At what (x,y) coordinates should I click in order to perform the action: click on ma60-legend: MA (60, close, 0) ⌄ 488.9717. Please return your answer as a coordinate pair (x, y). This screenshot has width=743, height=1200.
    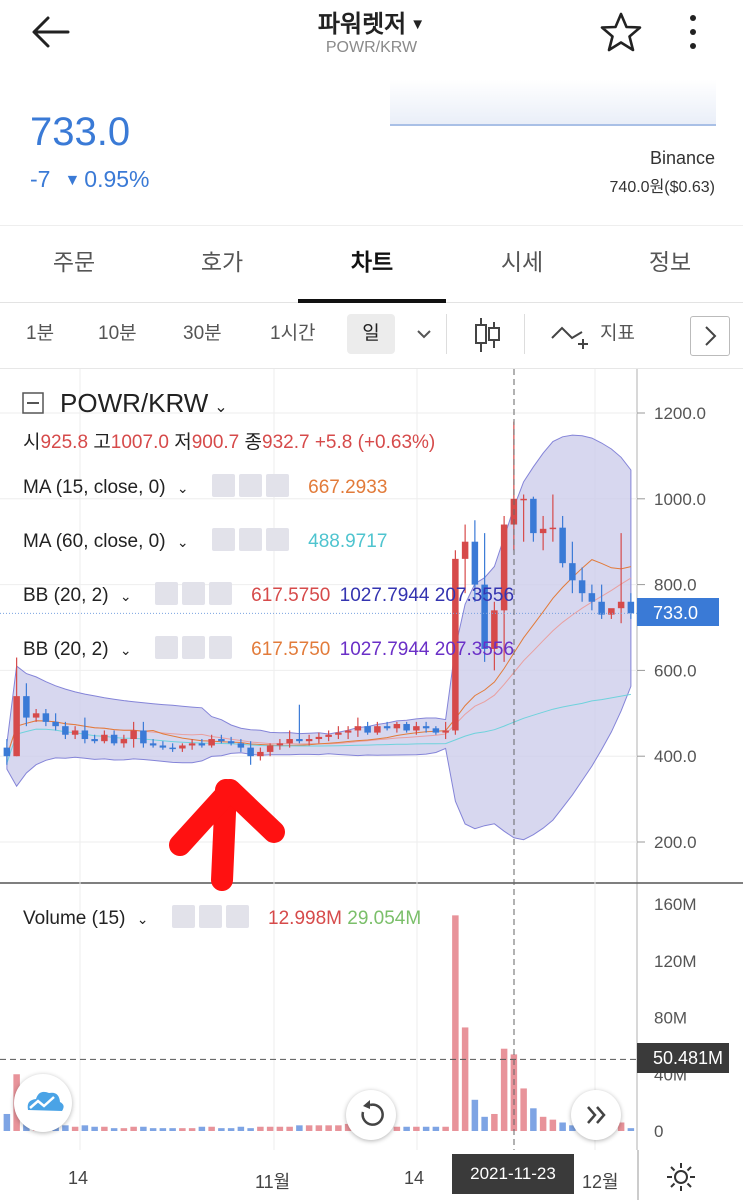
    Looking at the image, I should click on (205, 540).